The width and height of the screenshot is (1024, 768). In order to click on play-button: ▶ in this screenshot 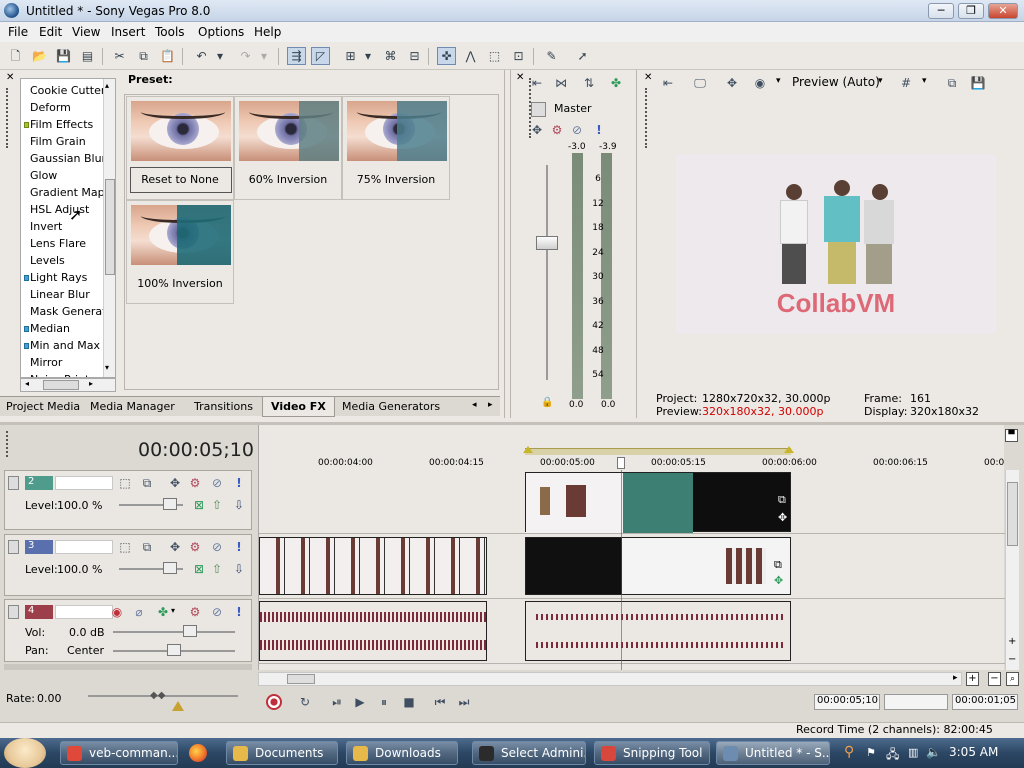, I will do `click(360, 702)`.